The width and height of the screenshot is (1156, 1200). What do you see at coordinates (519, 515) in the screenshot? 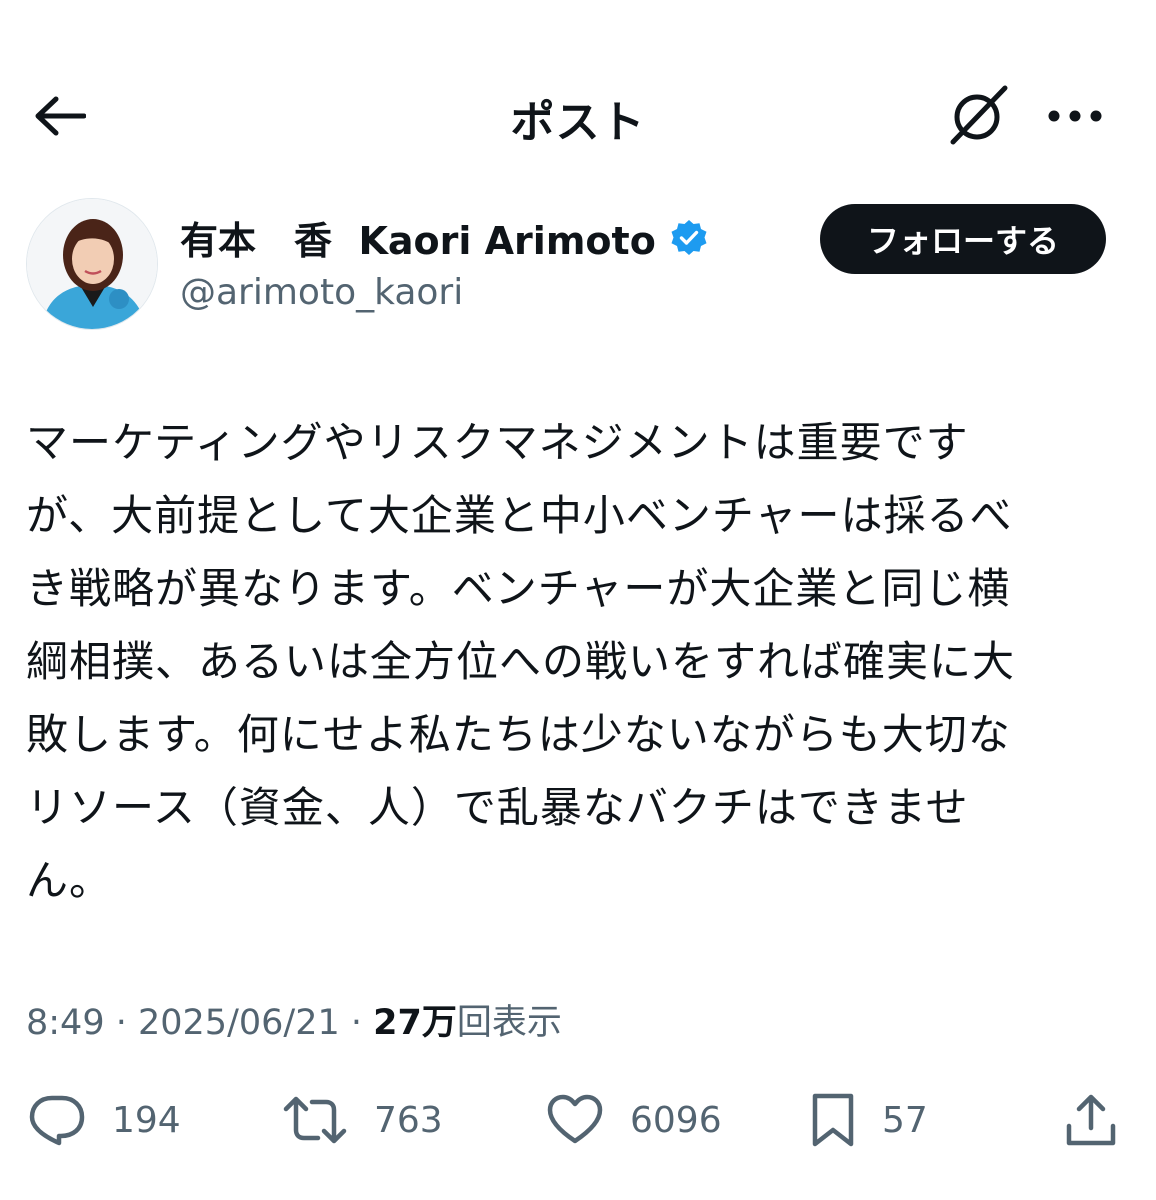
I see `tweet-line: が、大前提として大企業と中小ベンチャーは採るべ` at bounding box center [519, 515].